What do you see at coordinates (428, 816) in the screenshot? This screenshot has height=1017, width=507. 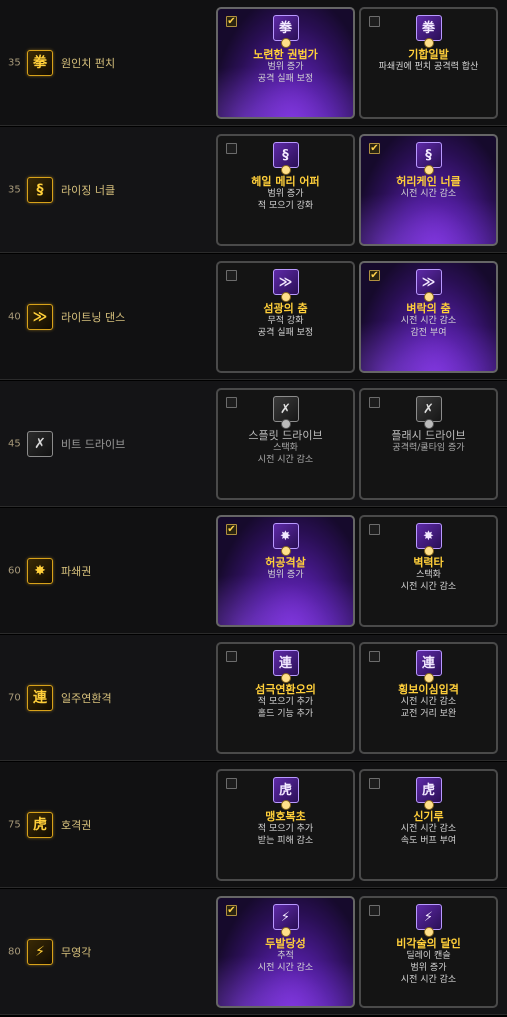 I see `tripod-title: 신기루` at bounding box center [428, 816].